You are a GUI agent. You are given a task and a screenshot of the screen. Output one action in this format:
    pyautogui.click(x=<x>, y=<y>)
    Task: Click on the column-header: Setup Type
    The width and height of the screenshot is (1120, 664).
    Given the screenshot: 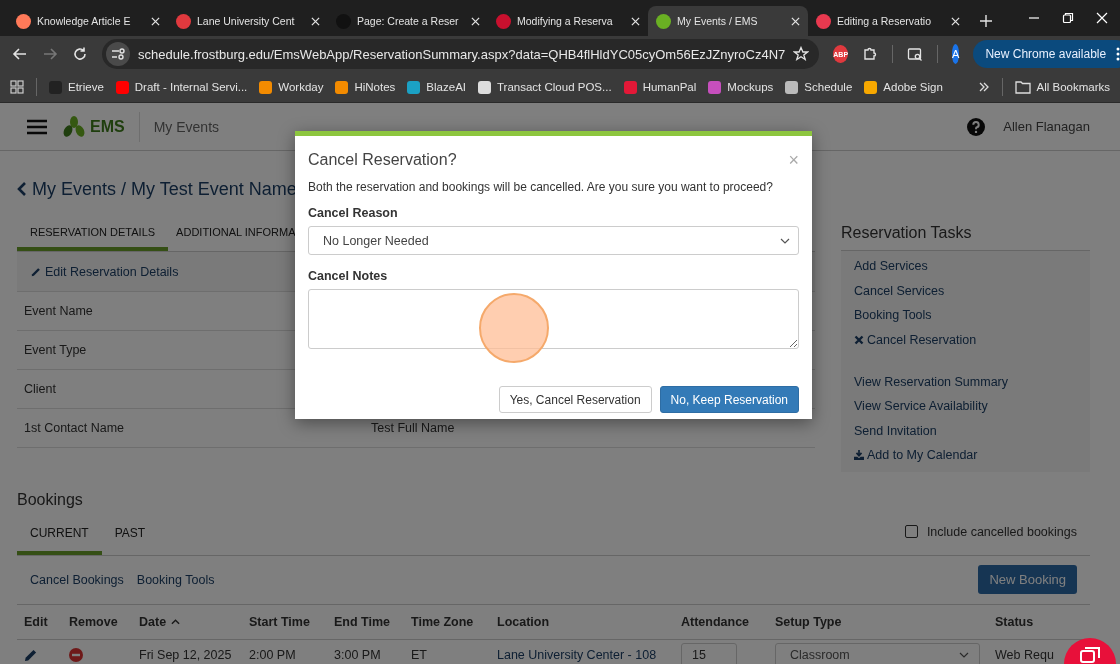 What is the action you would take?
    pyautogui.click(x=885, y=621)
    